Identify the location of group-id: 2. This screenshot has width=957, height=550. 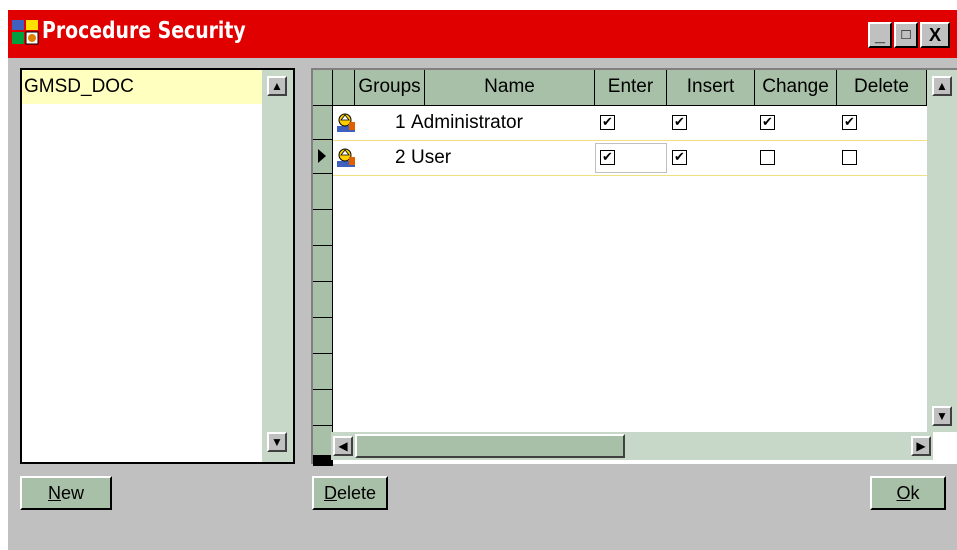
(400, 157).